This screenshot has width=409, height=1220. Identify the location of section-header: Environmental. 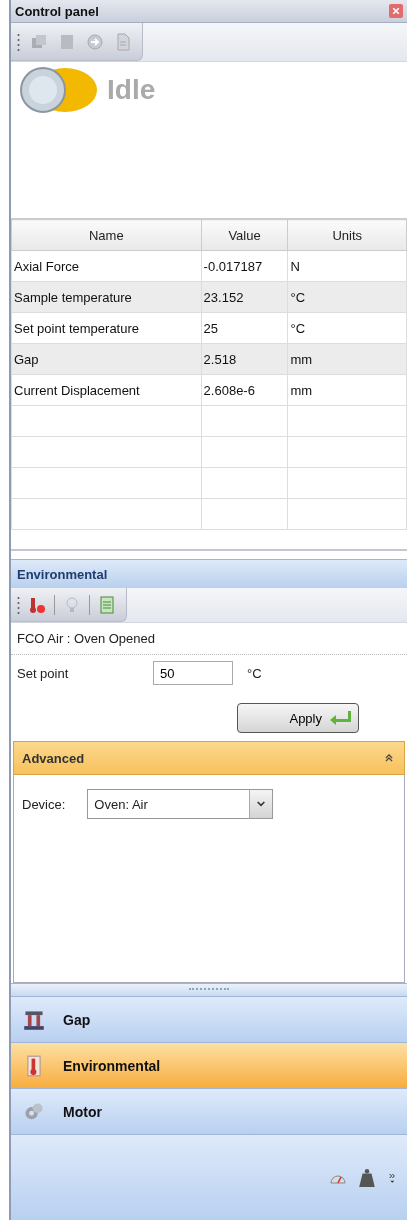
(209, 573).